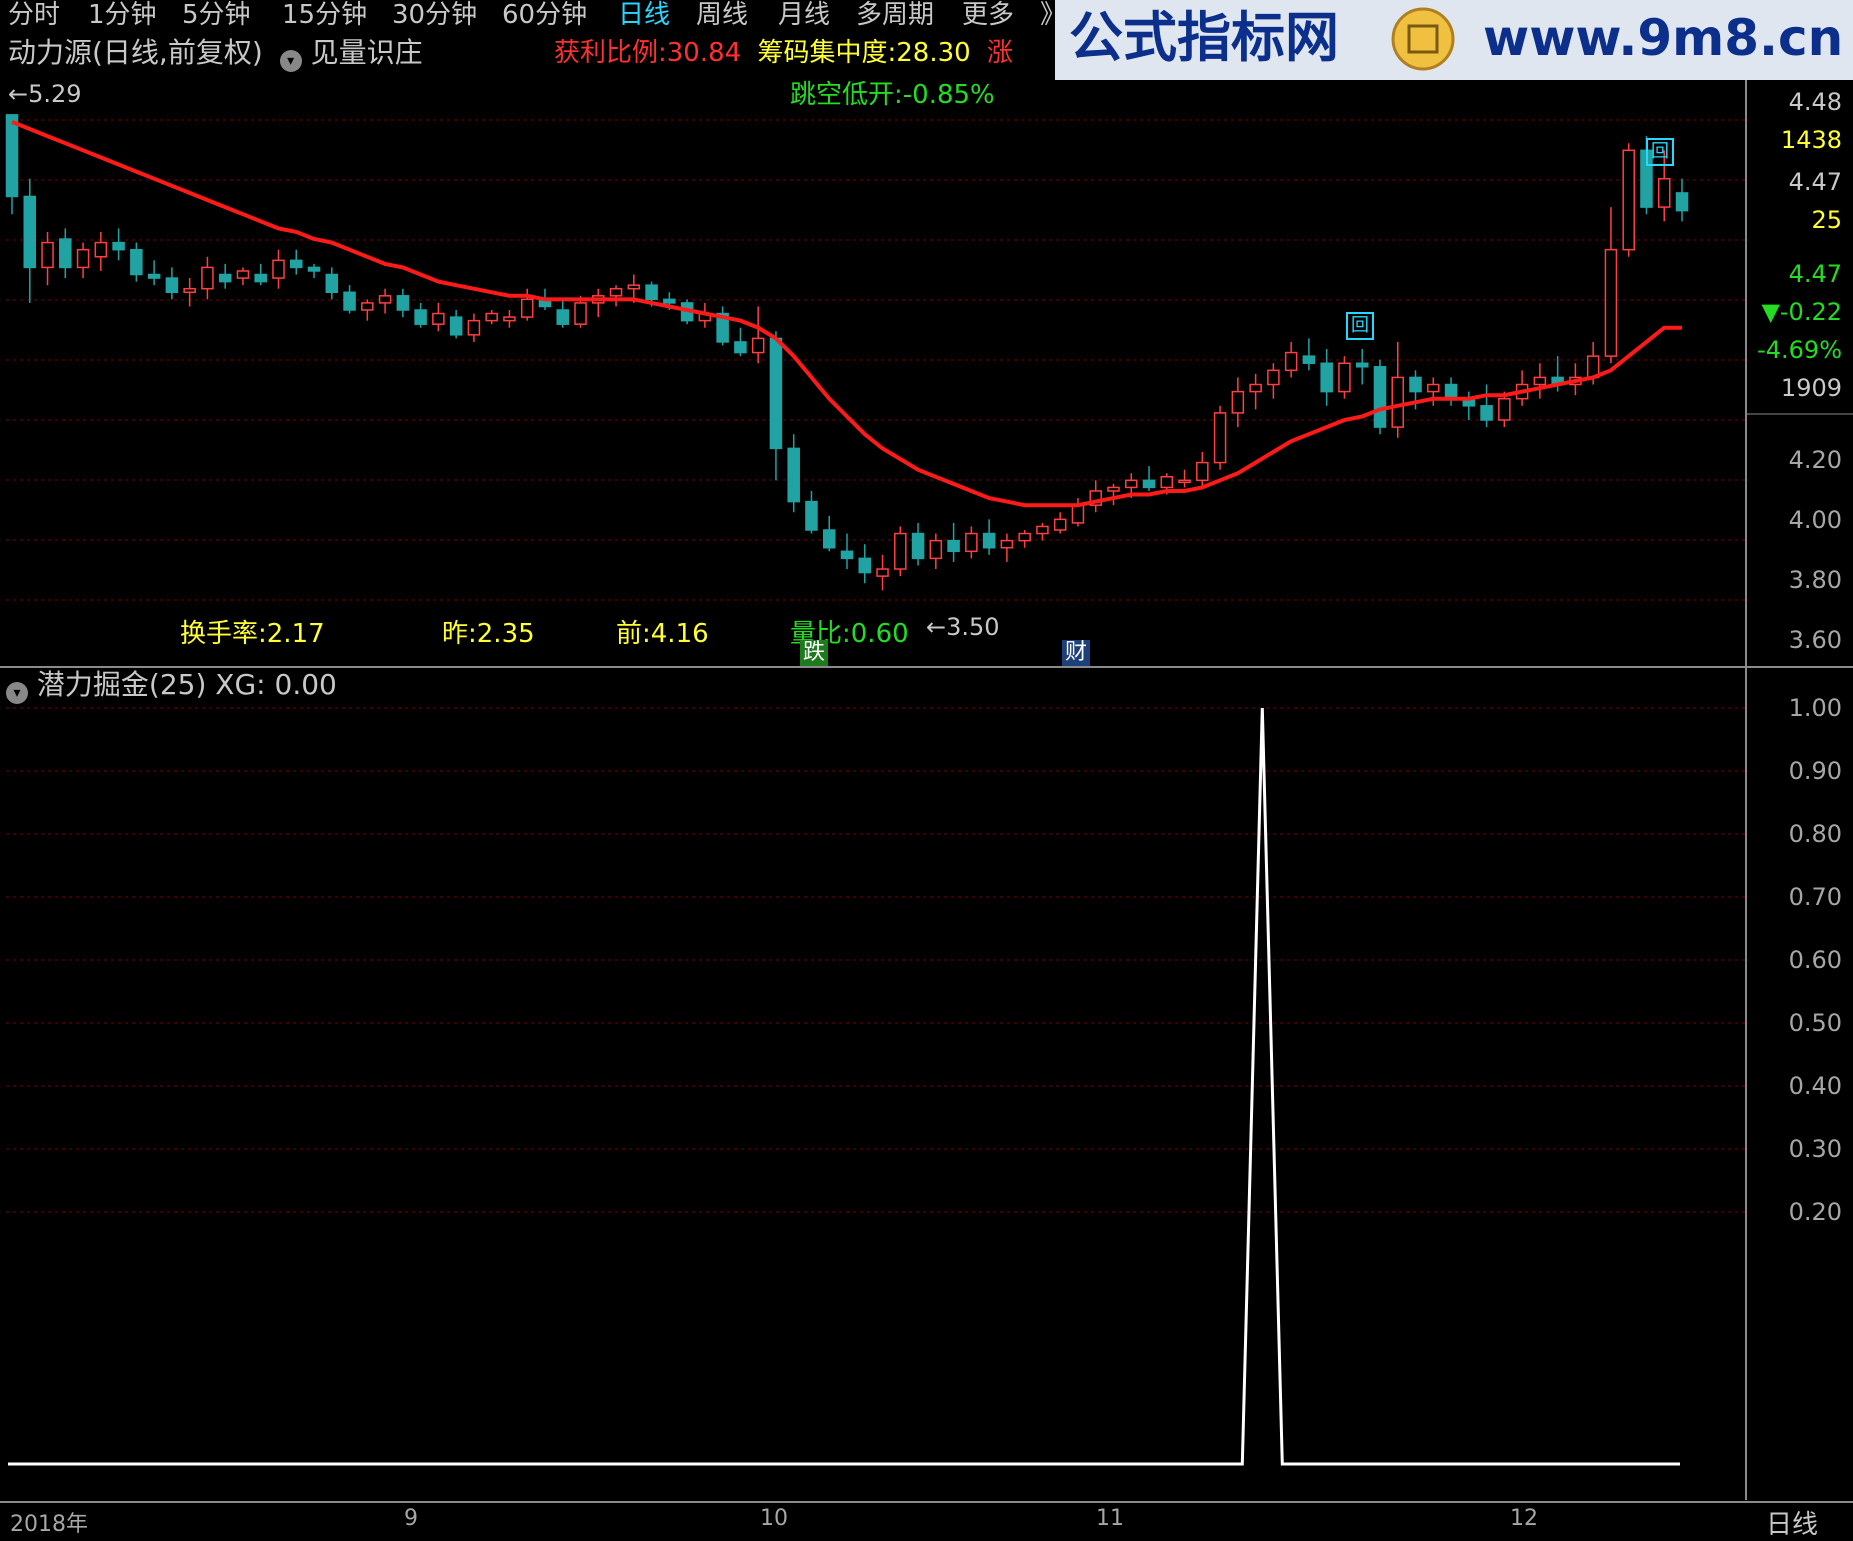 This screenshot has height=1541, width=1853. I want to click on right-info-3: 25, so click(1826, 220).